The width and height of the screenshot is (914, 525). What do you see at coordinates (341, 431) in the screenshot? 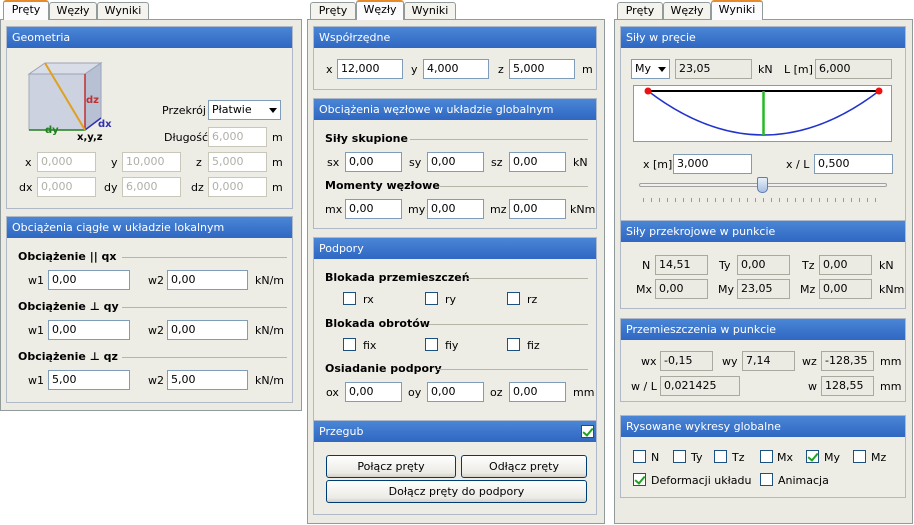
I see `hinge-title: Przegub` at bounding box center [341, 431].